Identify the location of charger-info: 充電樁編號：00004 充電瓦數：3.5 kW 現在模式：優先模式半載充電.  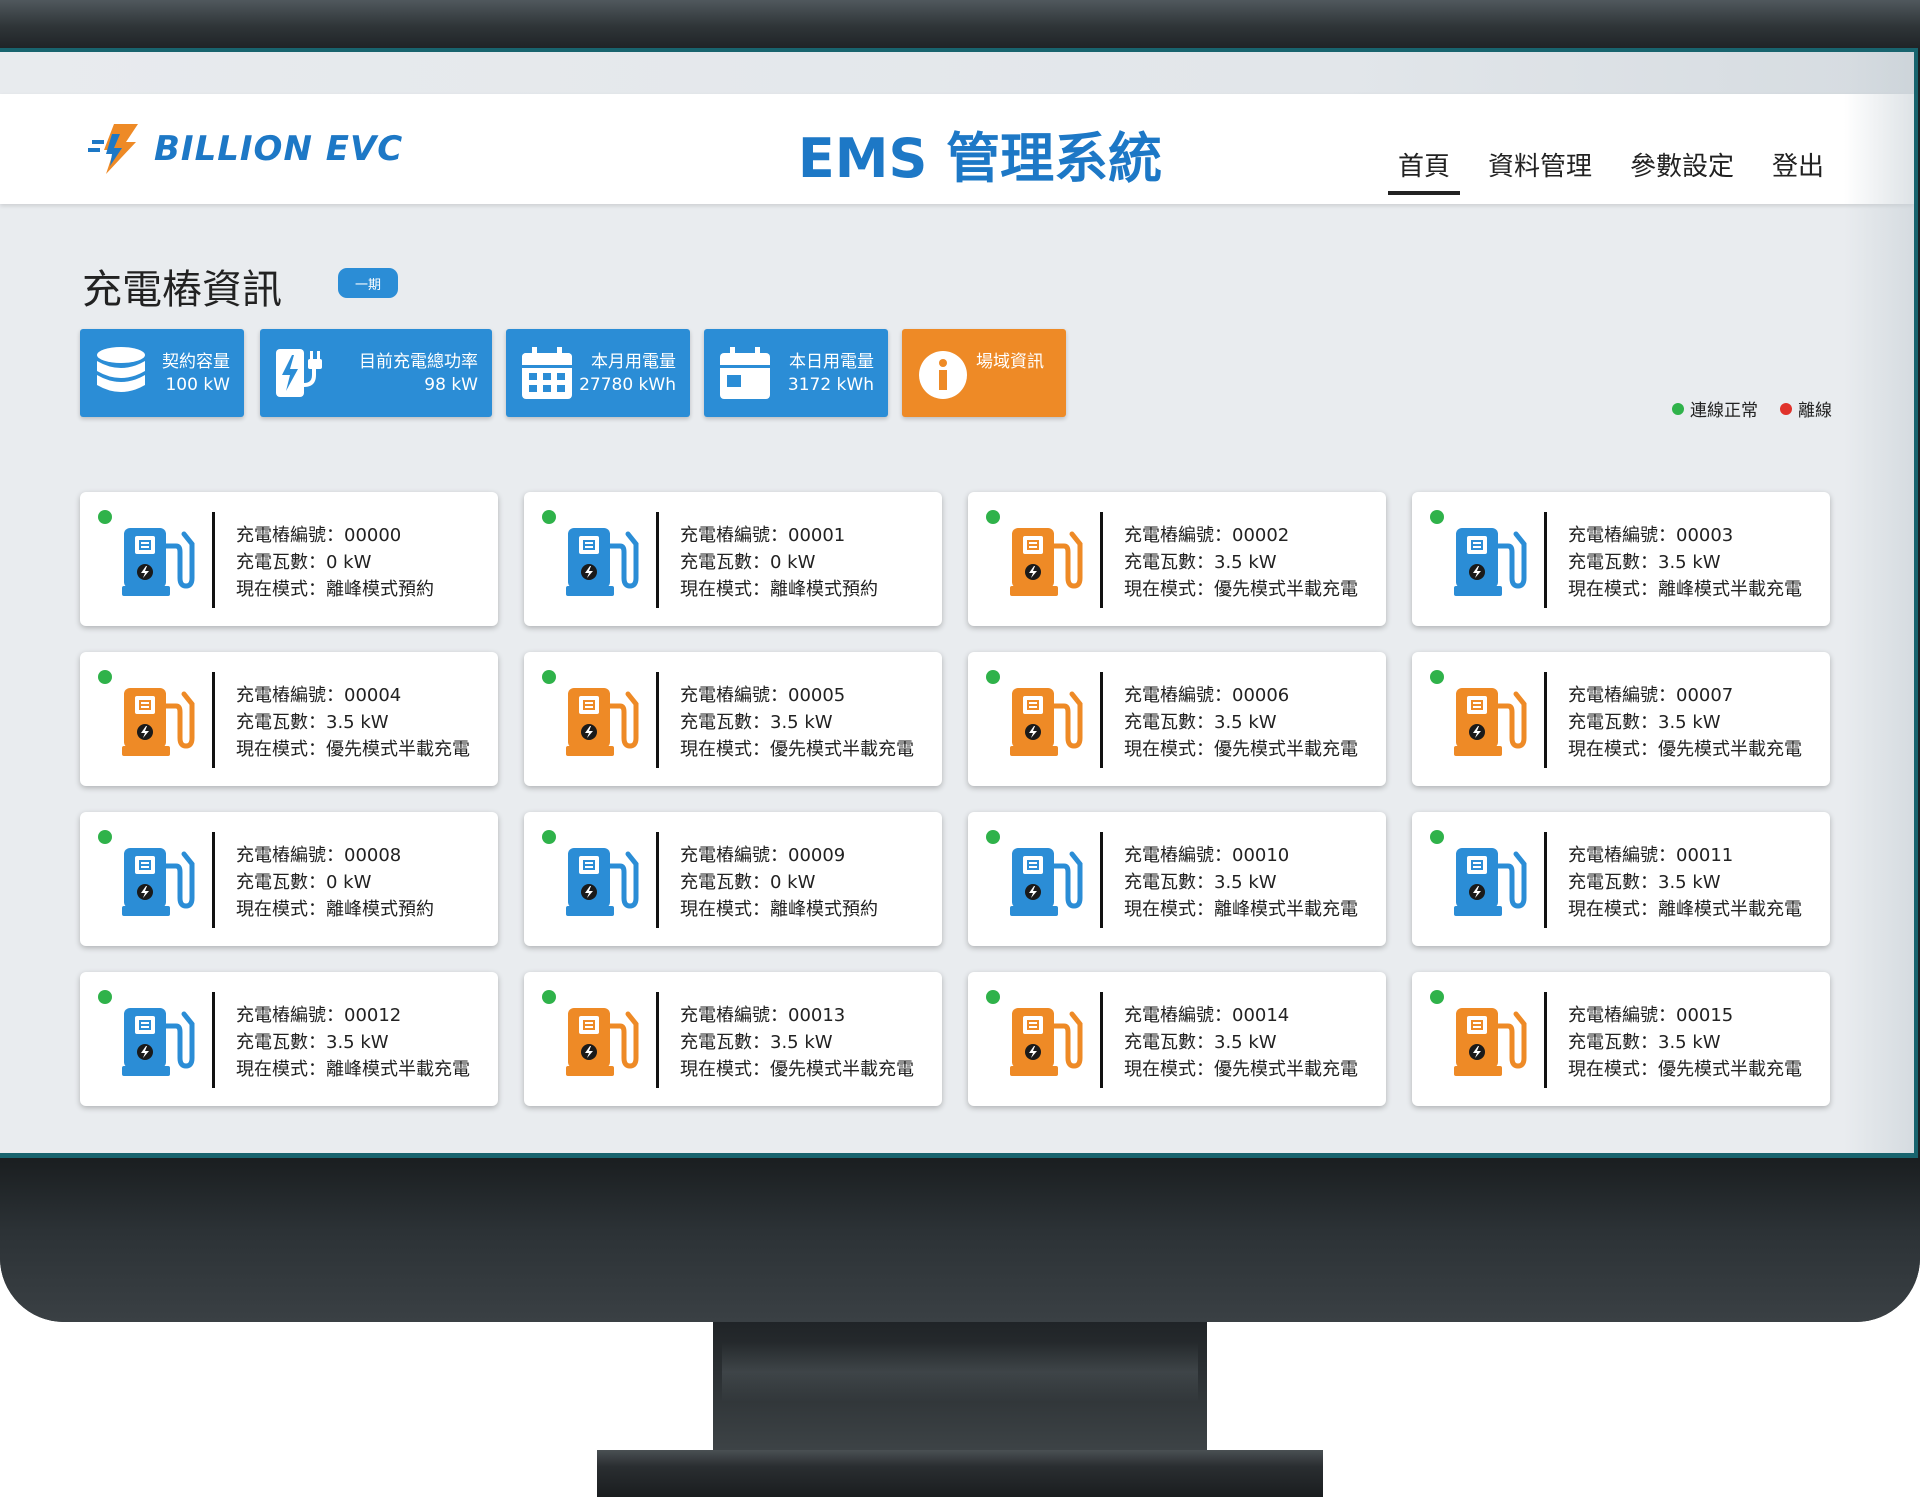
(353, 722).